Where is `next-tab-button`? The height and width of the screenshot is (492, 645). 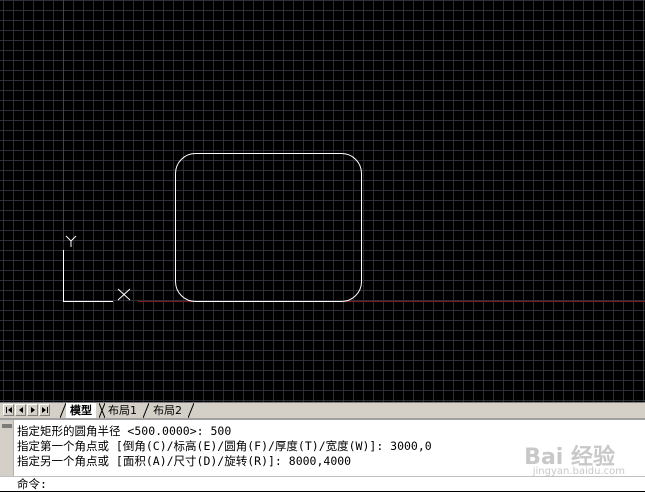 next-tab-button is located at coordinates (32, 410).